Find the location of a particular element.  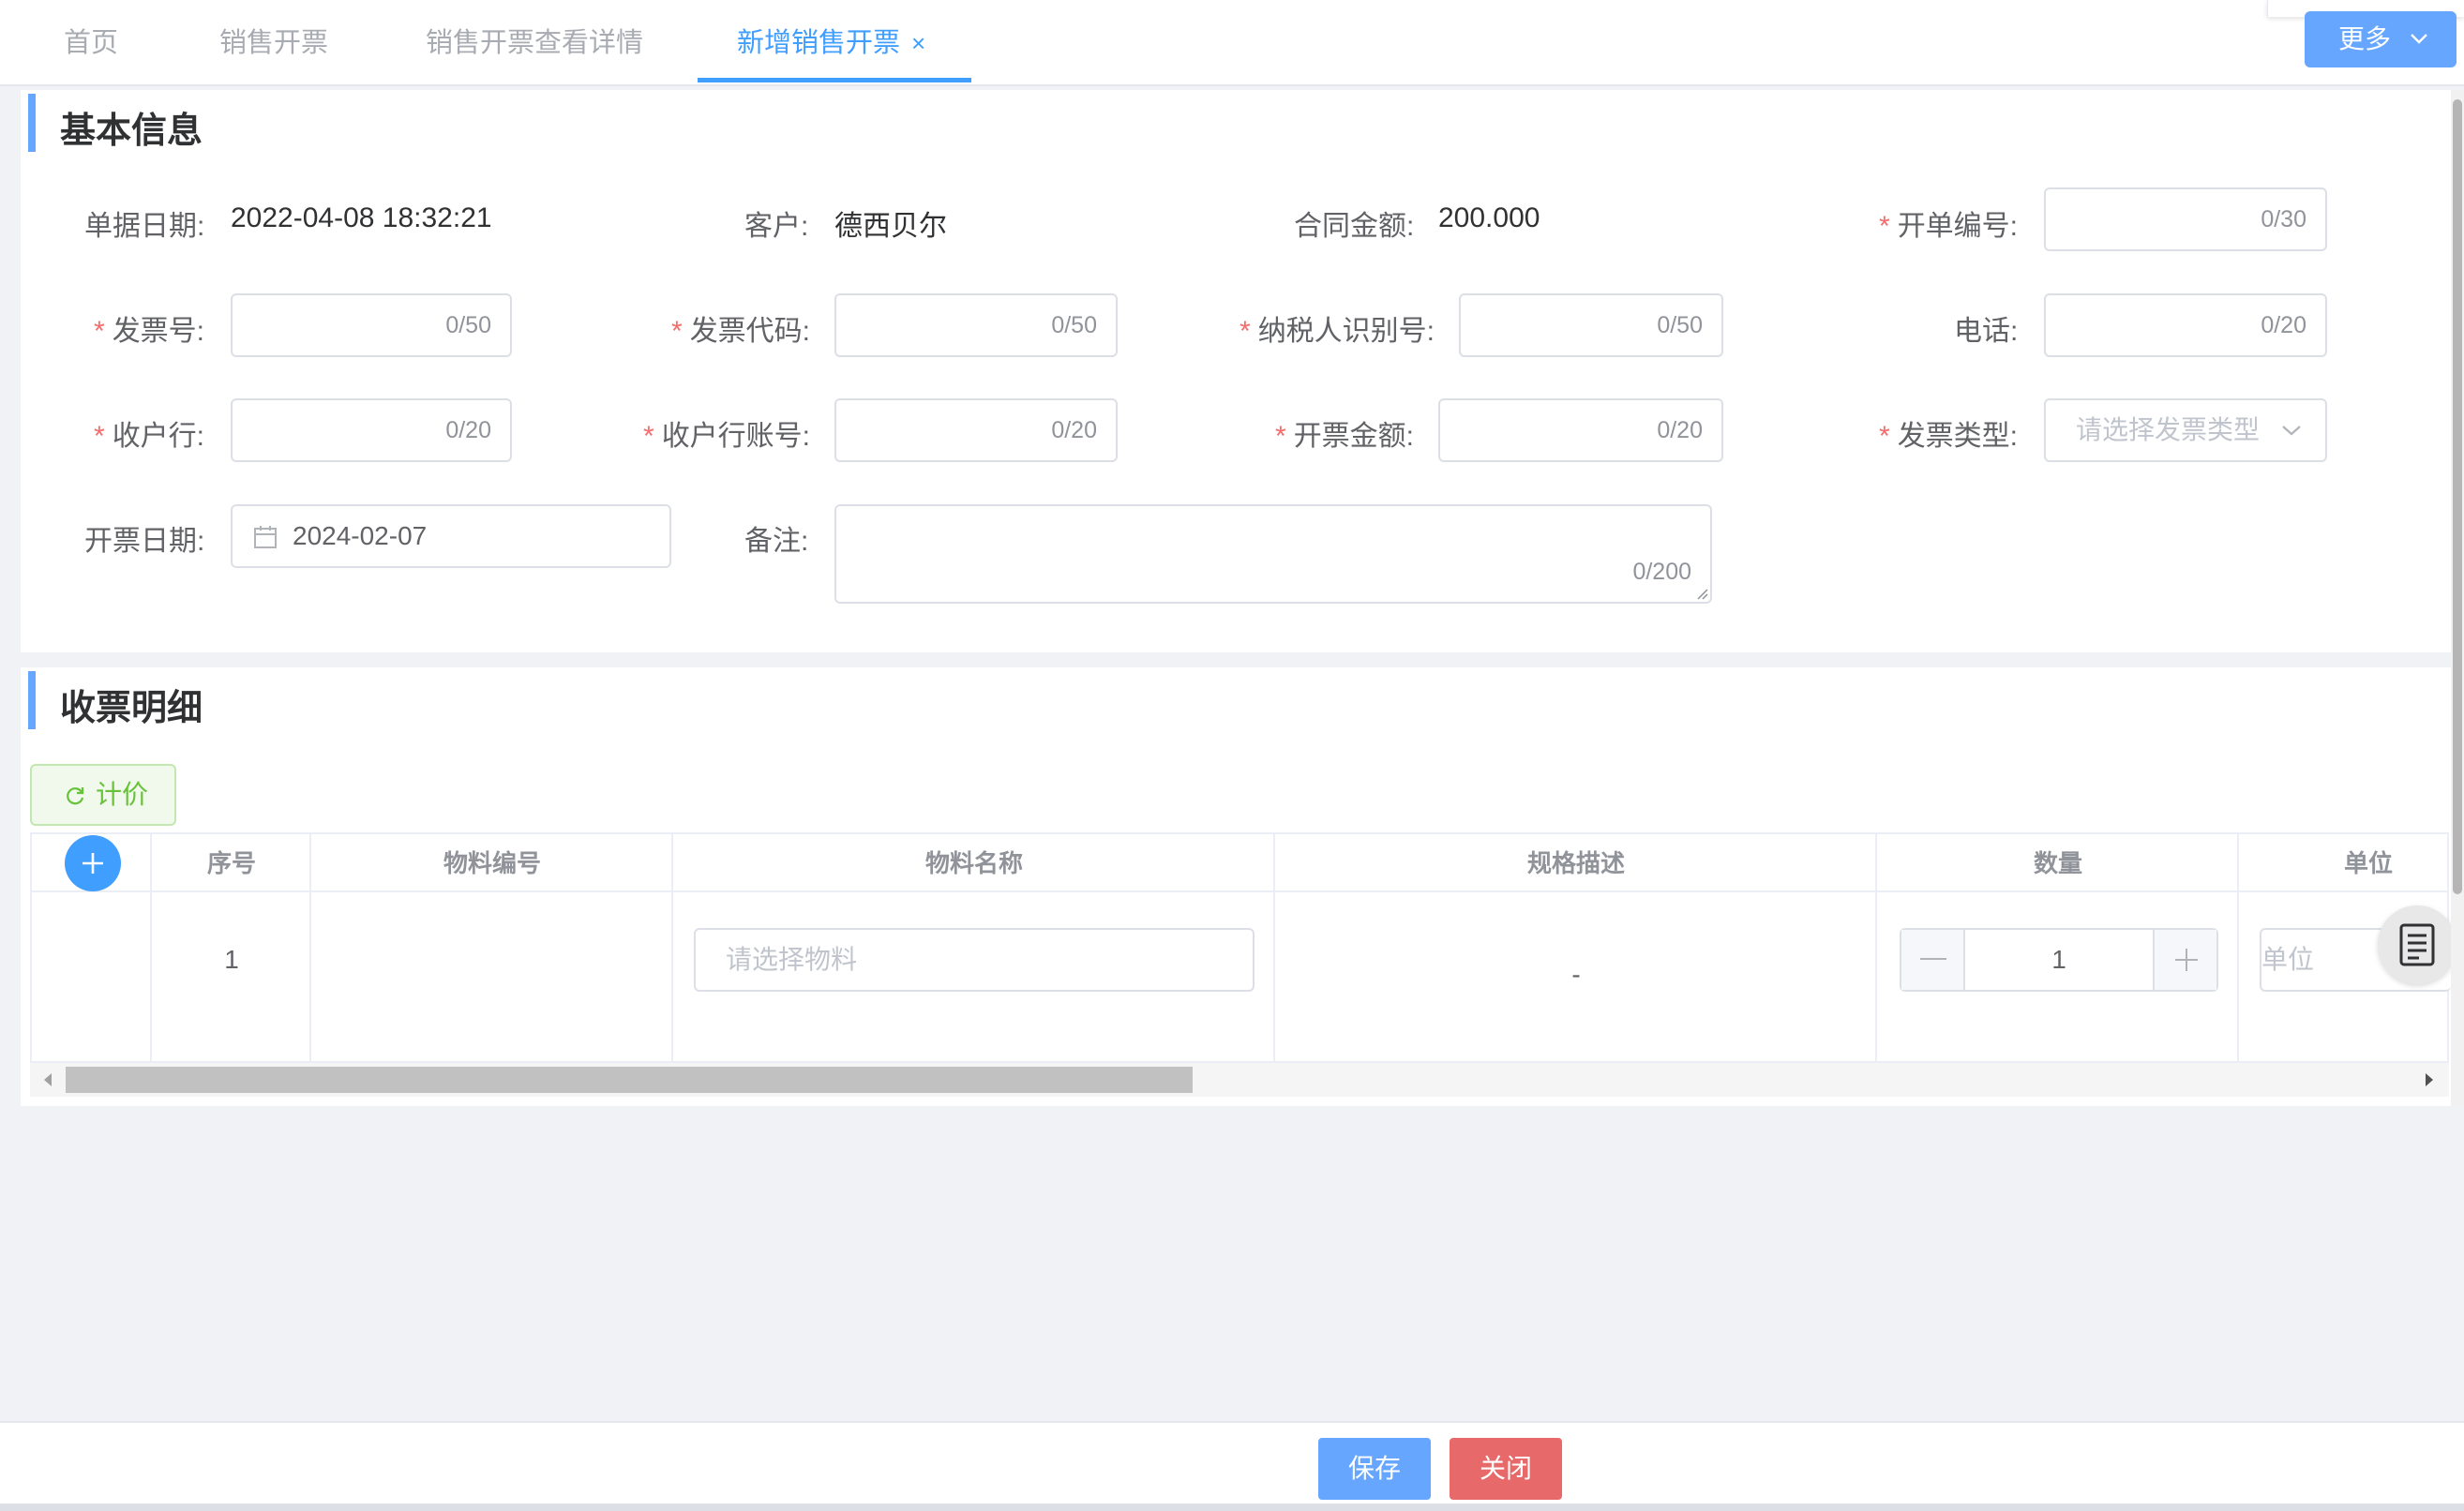

invoice-no-label: * 发票号: is located at coordinates (149, 328).